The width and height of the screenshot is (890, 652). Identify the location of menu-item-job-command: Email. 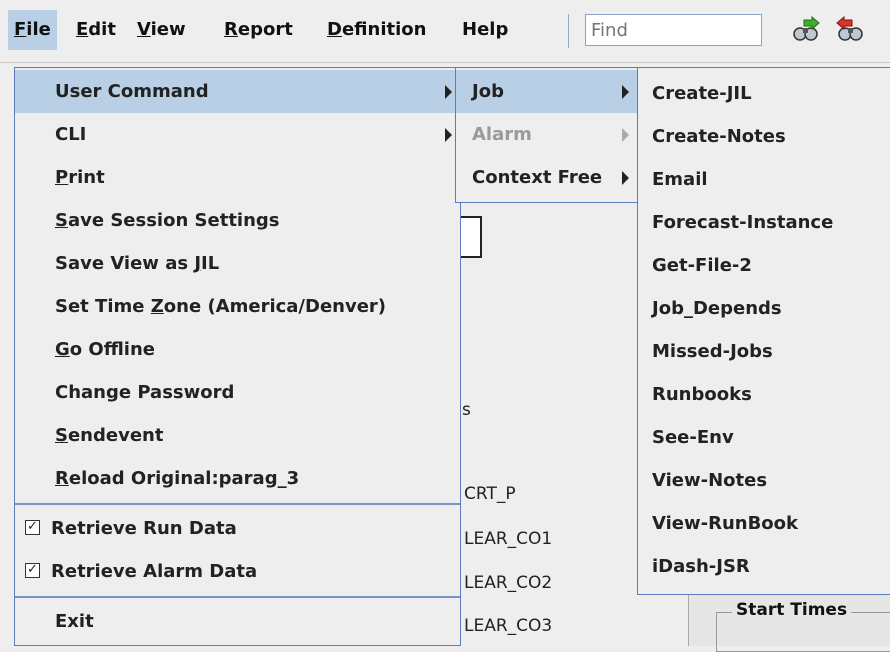
(764, 179).